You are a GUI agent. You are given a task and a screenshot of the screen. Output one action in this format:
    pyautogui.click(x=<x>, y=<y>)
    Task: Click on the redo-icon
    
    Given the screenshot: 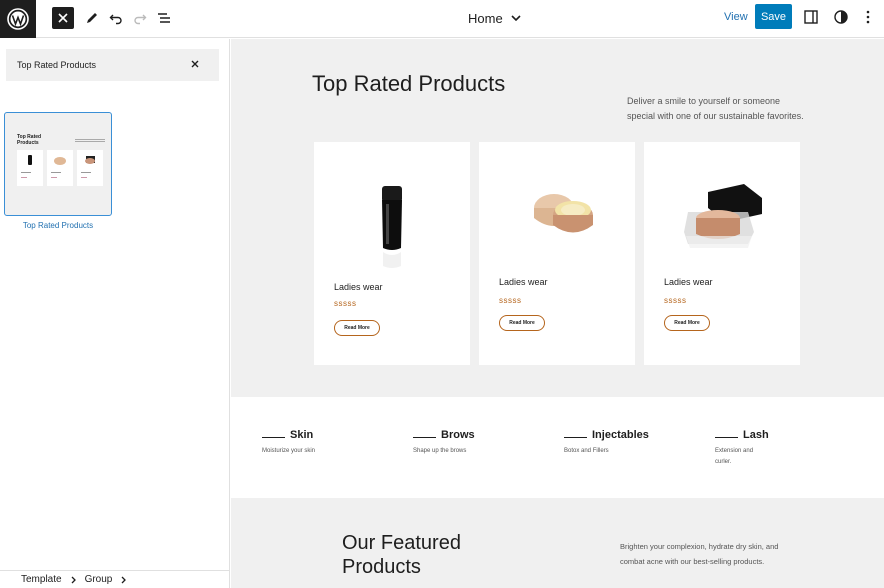 What is the action you would take?
    pyautogui.click(x=140, y=19)
    